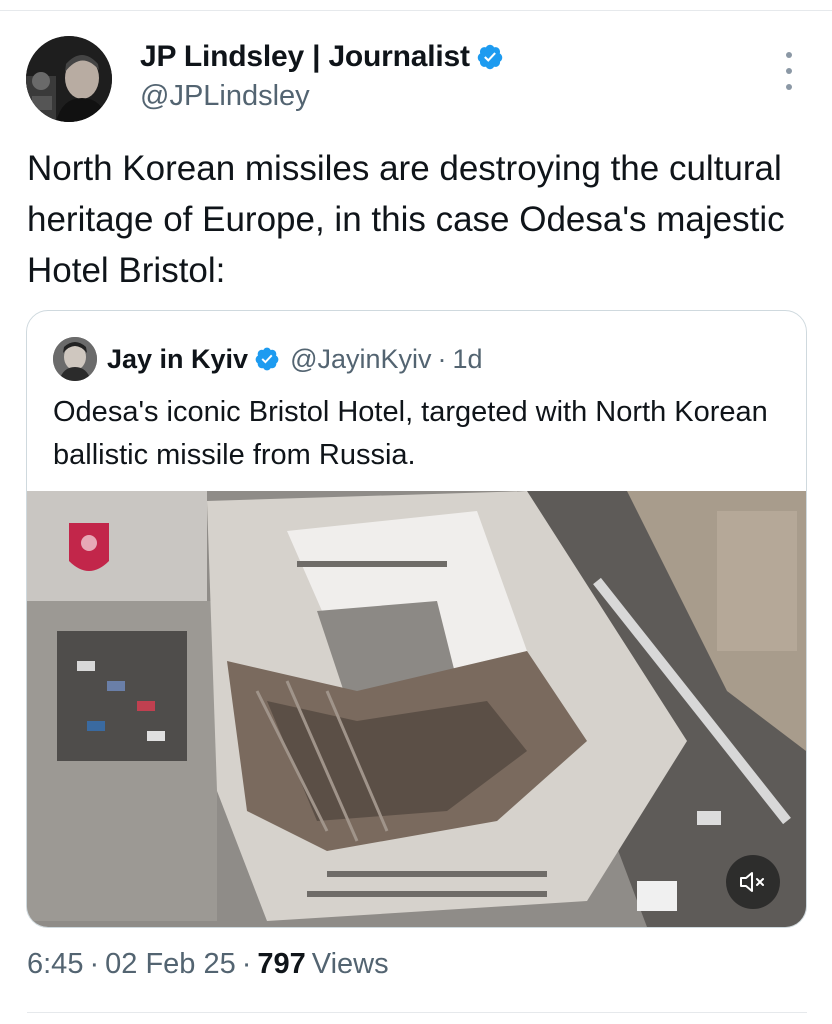 Image resolution: width=832 pixels, height=1024 pixels. I want to click on quoted-tweet-header: Jay in Kyiv @JayinKyiv · 1d, so click(268, 359).